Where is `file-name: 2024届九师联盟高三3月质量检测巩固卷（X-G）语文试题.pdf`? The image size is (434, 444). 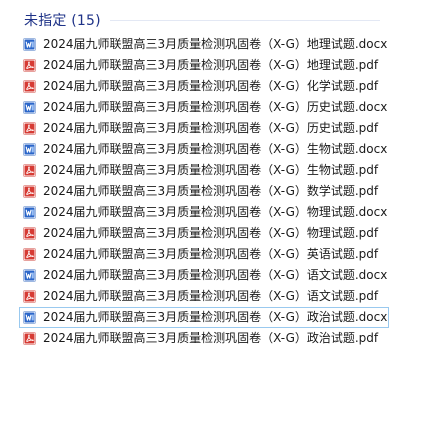 file-name: 2024届九师联盟高三3月质量检测巩固卷（X-G）语文试题.pdf is located at coordinates (211, 296).